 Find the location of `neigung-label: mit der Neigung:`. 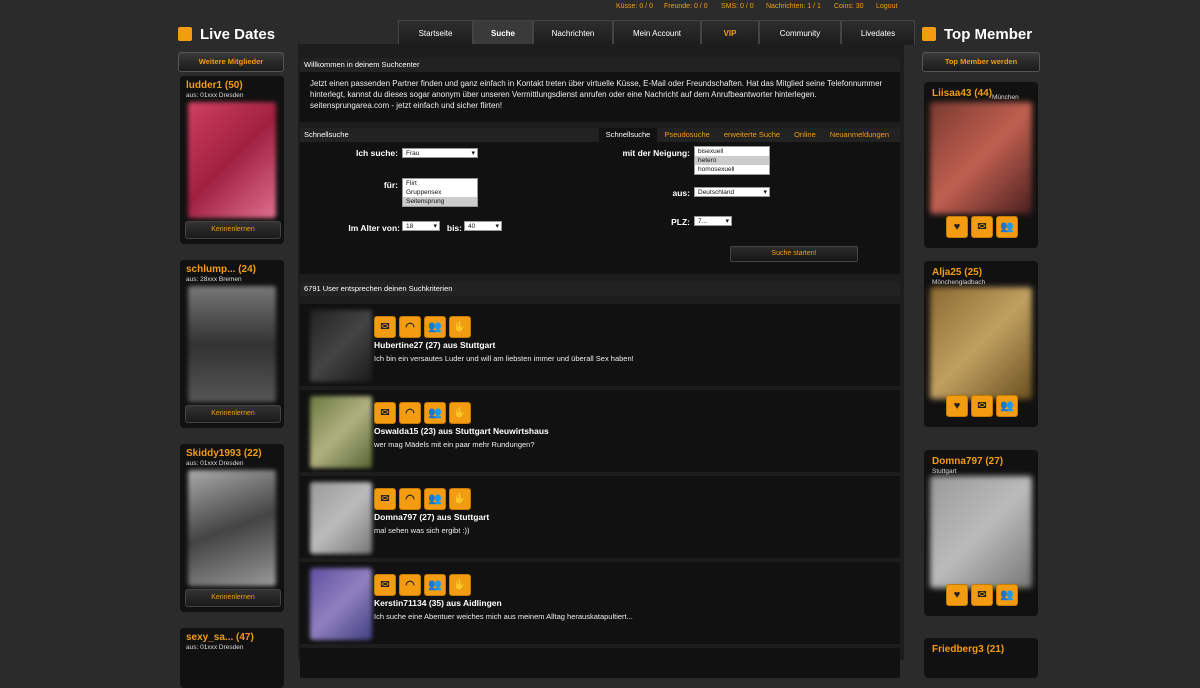

neigung-label: mit der Neigung: is located at coordinates (656, 153).